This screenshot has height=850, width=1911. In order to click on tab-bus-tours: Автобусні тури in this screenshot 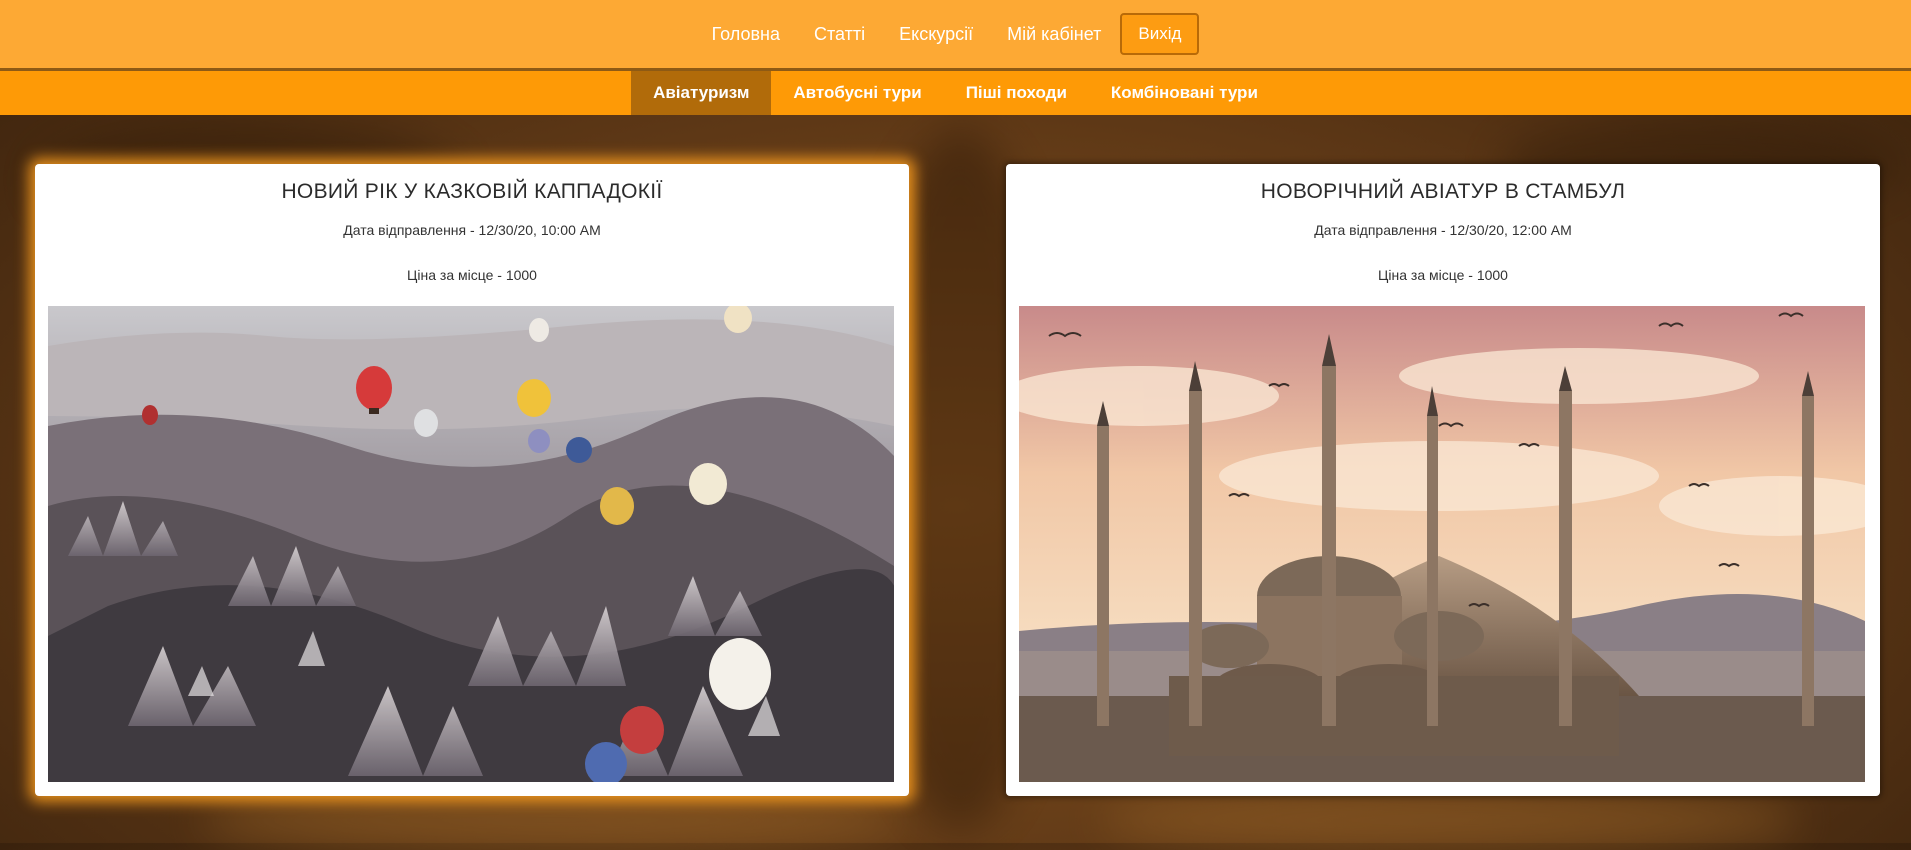, I will do `click(857, 93)`.